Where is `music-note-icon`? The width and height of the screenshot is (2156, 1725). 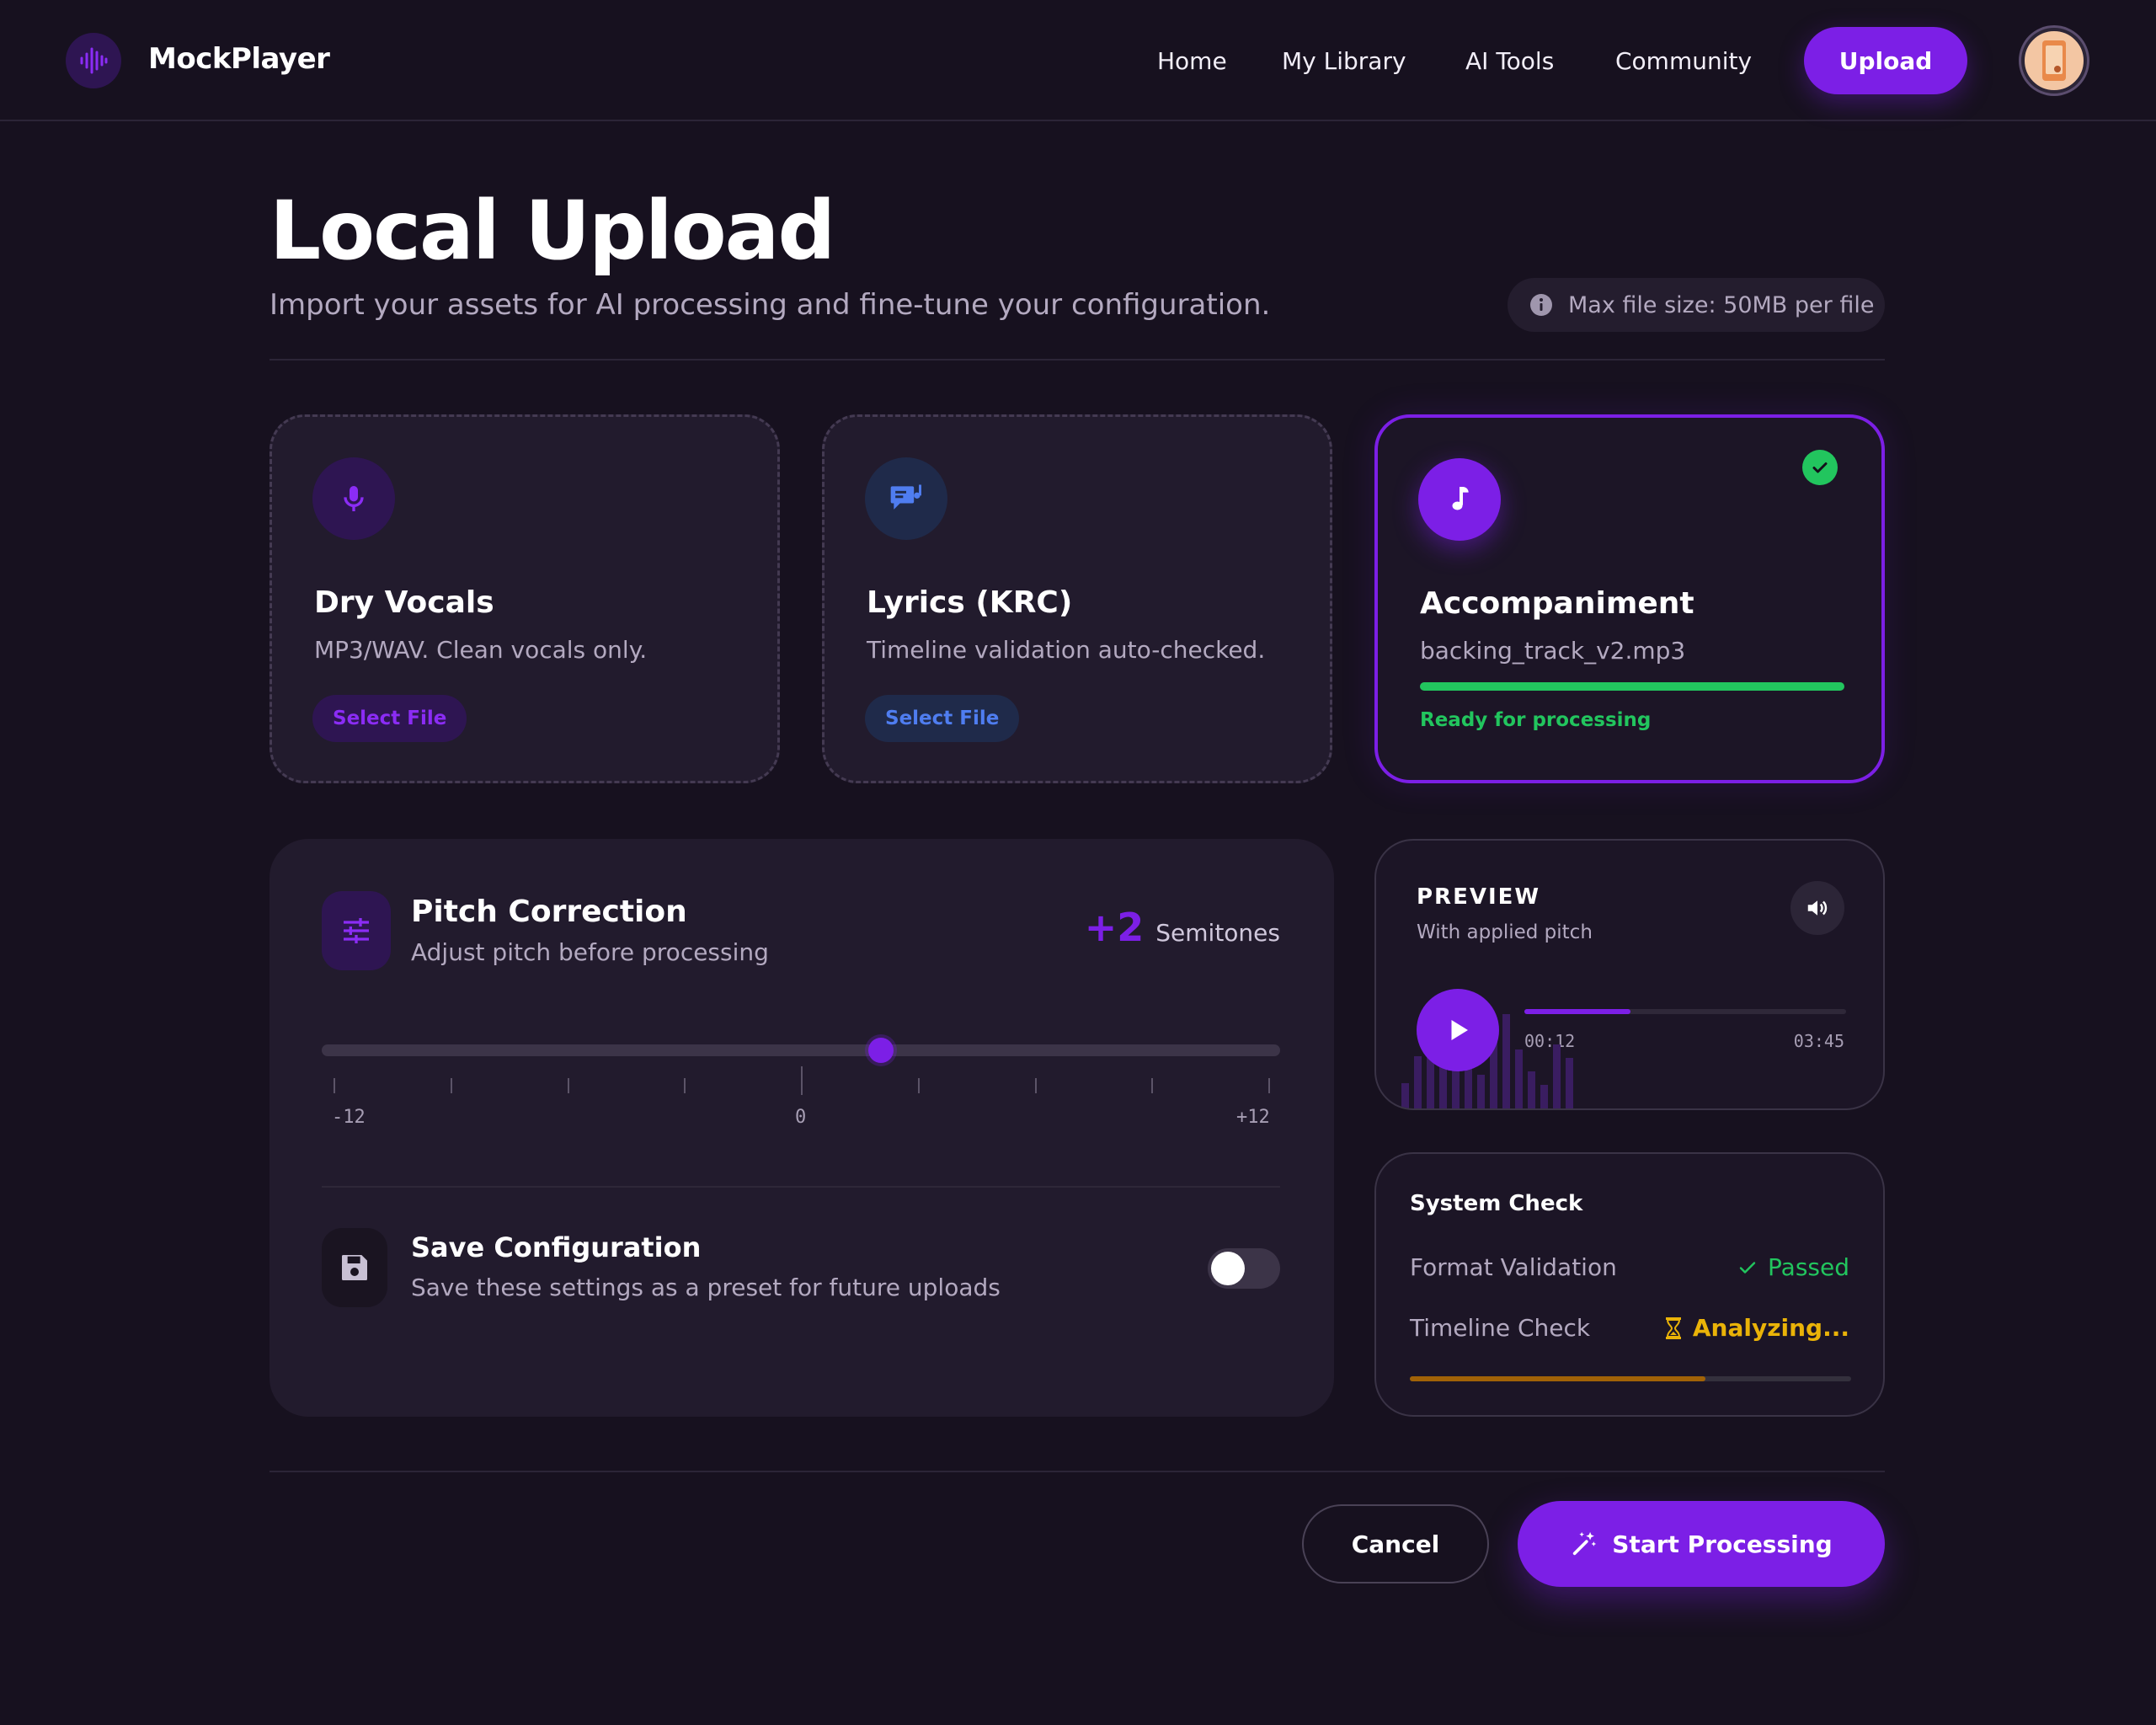
music-note-icon is located at coordinates (1459, 499).